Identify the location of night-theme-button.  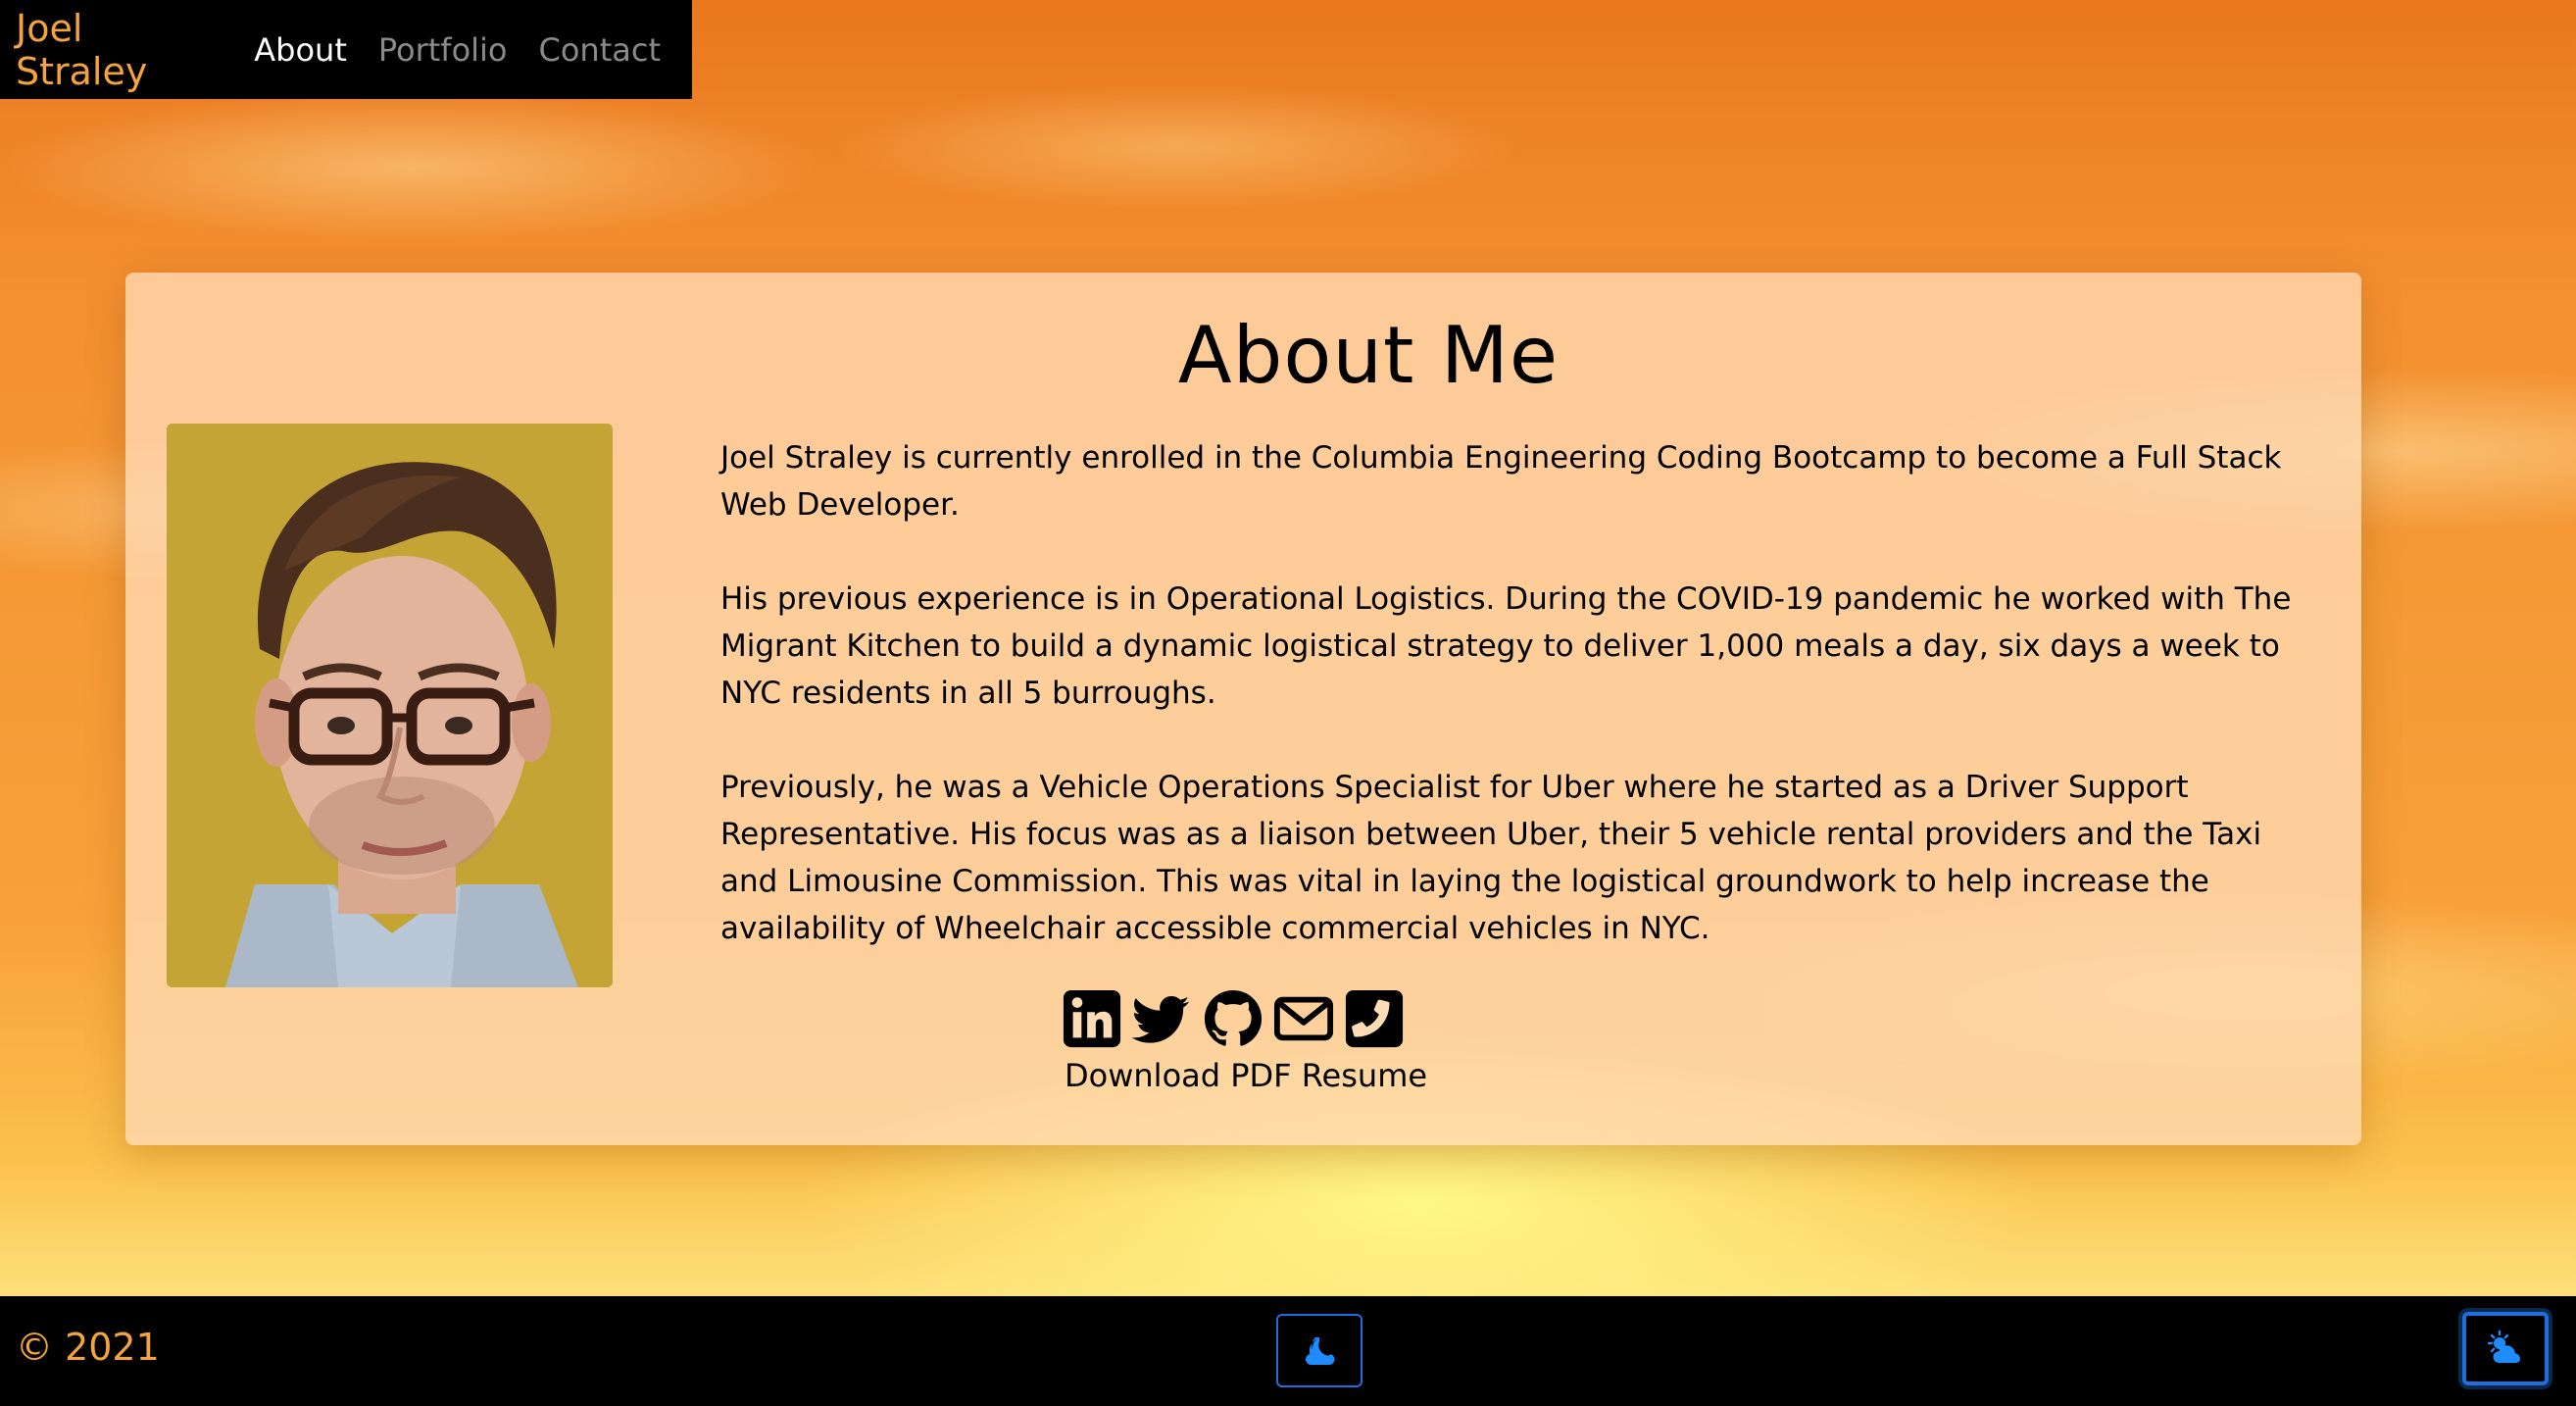
(1319, 1350).